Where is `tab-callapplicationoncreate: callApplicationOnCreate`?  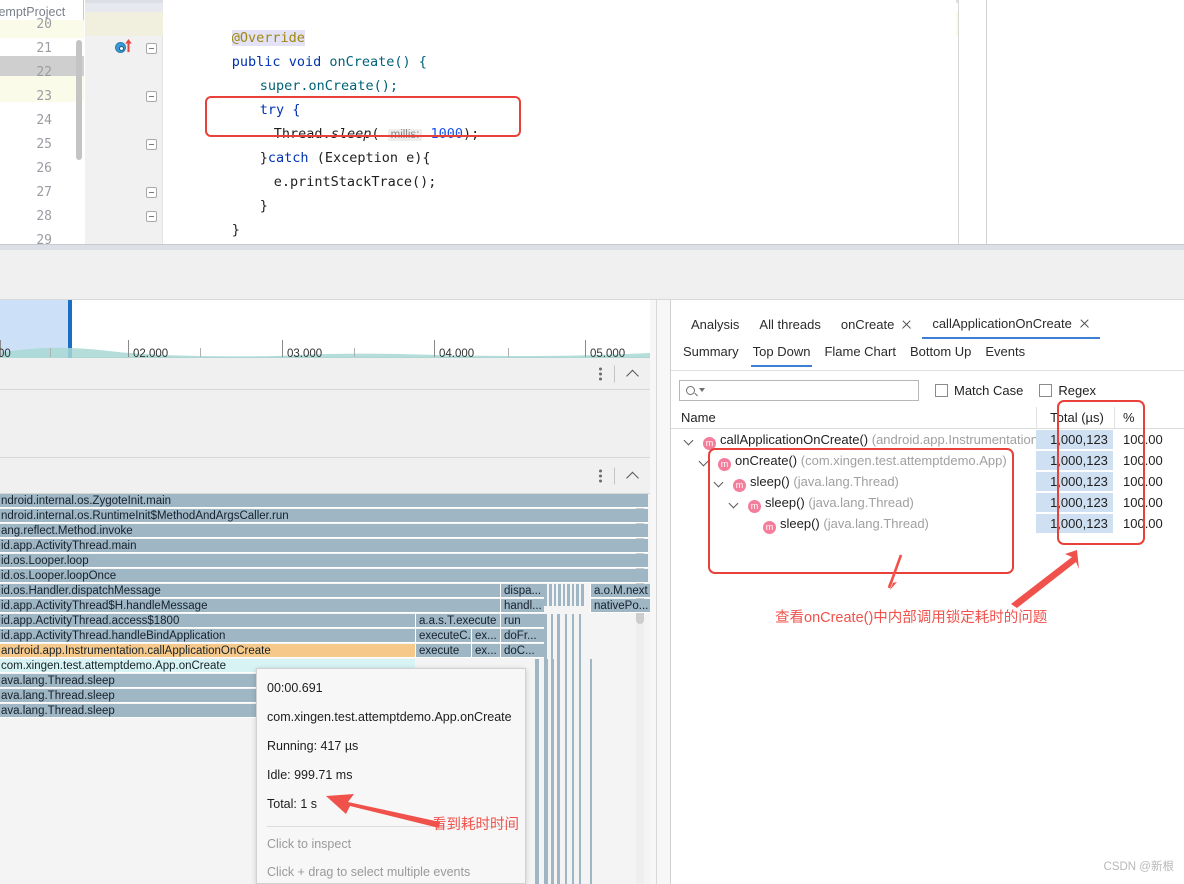 tab-callapplicationoncreate: callApplicationOnCreate is located at coordinates (1011, 324).